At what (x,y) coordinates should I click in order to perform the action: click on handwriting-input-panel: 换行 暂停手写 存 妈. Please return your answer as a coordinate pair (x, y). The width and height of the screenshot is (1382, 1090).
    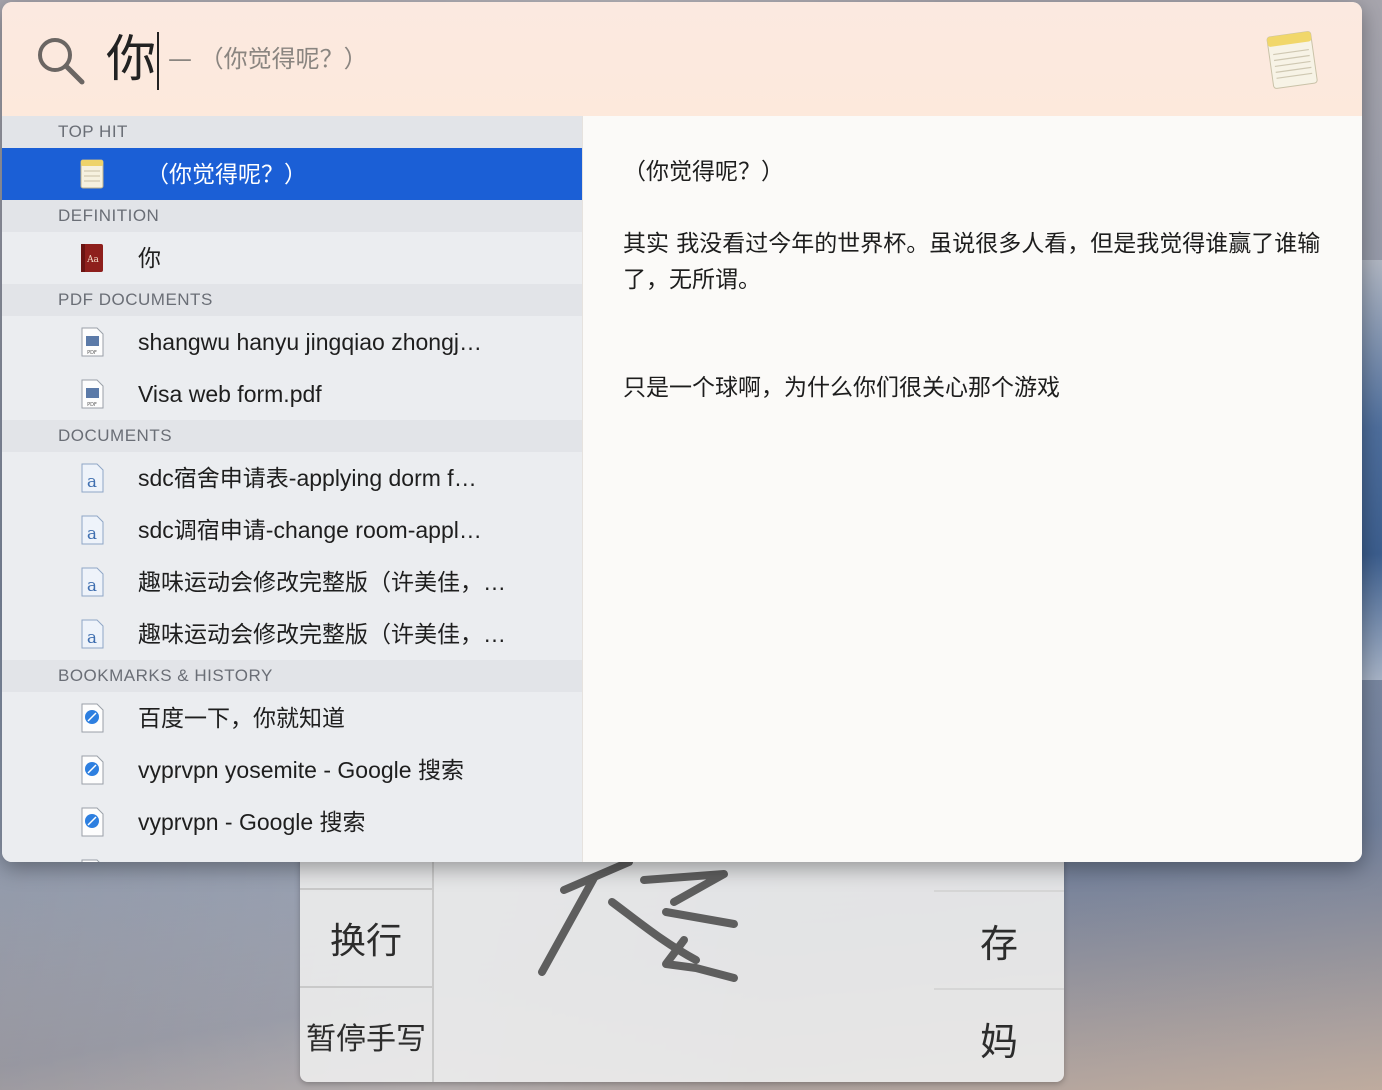
    Looking at the image, I should click on (682, 961).